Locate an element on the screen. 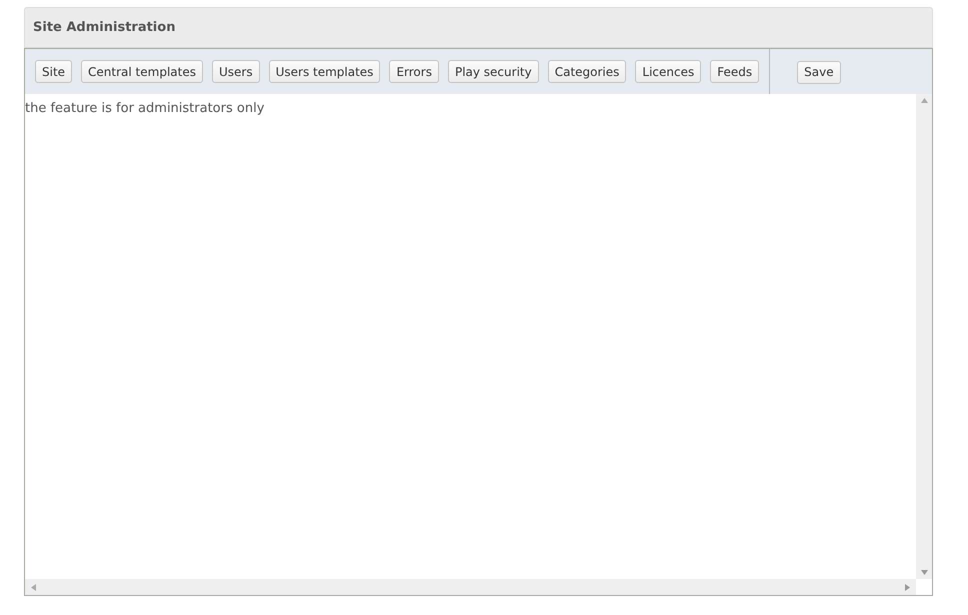 The image size is (968, 615). save-button: Save is located at coordinates (819, 72).